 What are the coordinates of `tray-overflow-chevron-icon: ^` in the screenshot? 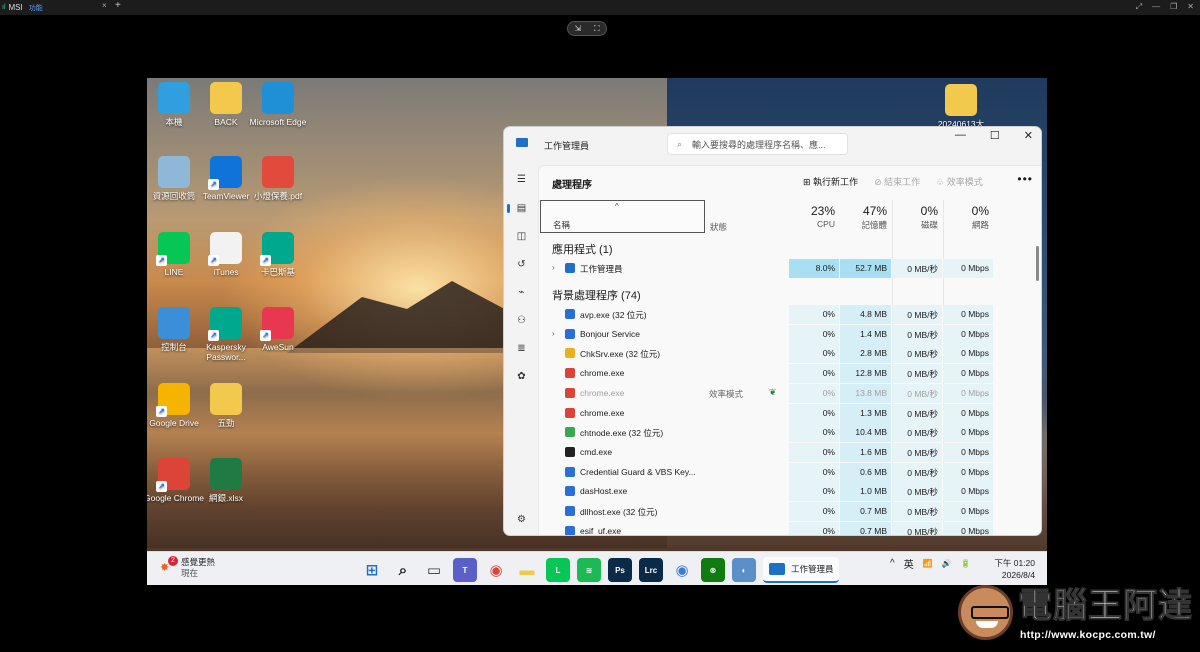 It's located at (892, 563).